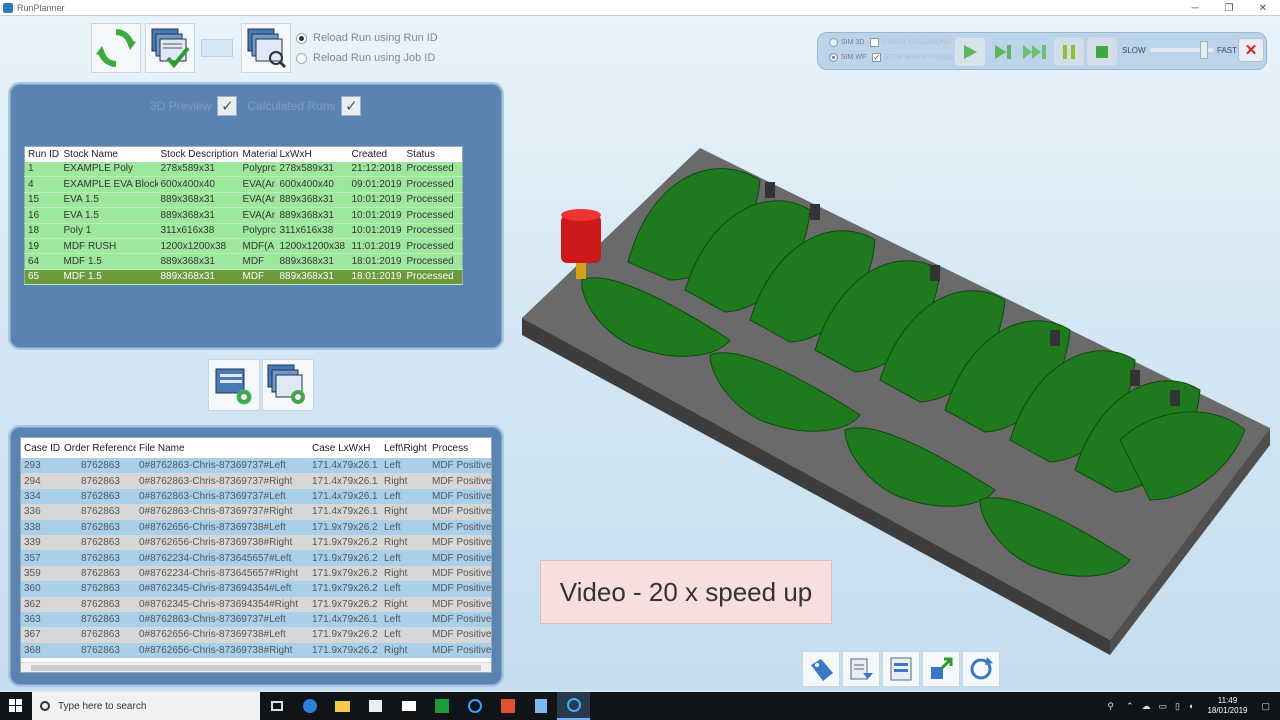 Image resolution: width=1280 pixels, height=720 pixels. Describe the element at coordinates (573, 706) in the screenshot. I see `runplanner-app` at that location.